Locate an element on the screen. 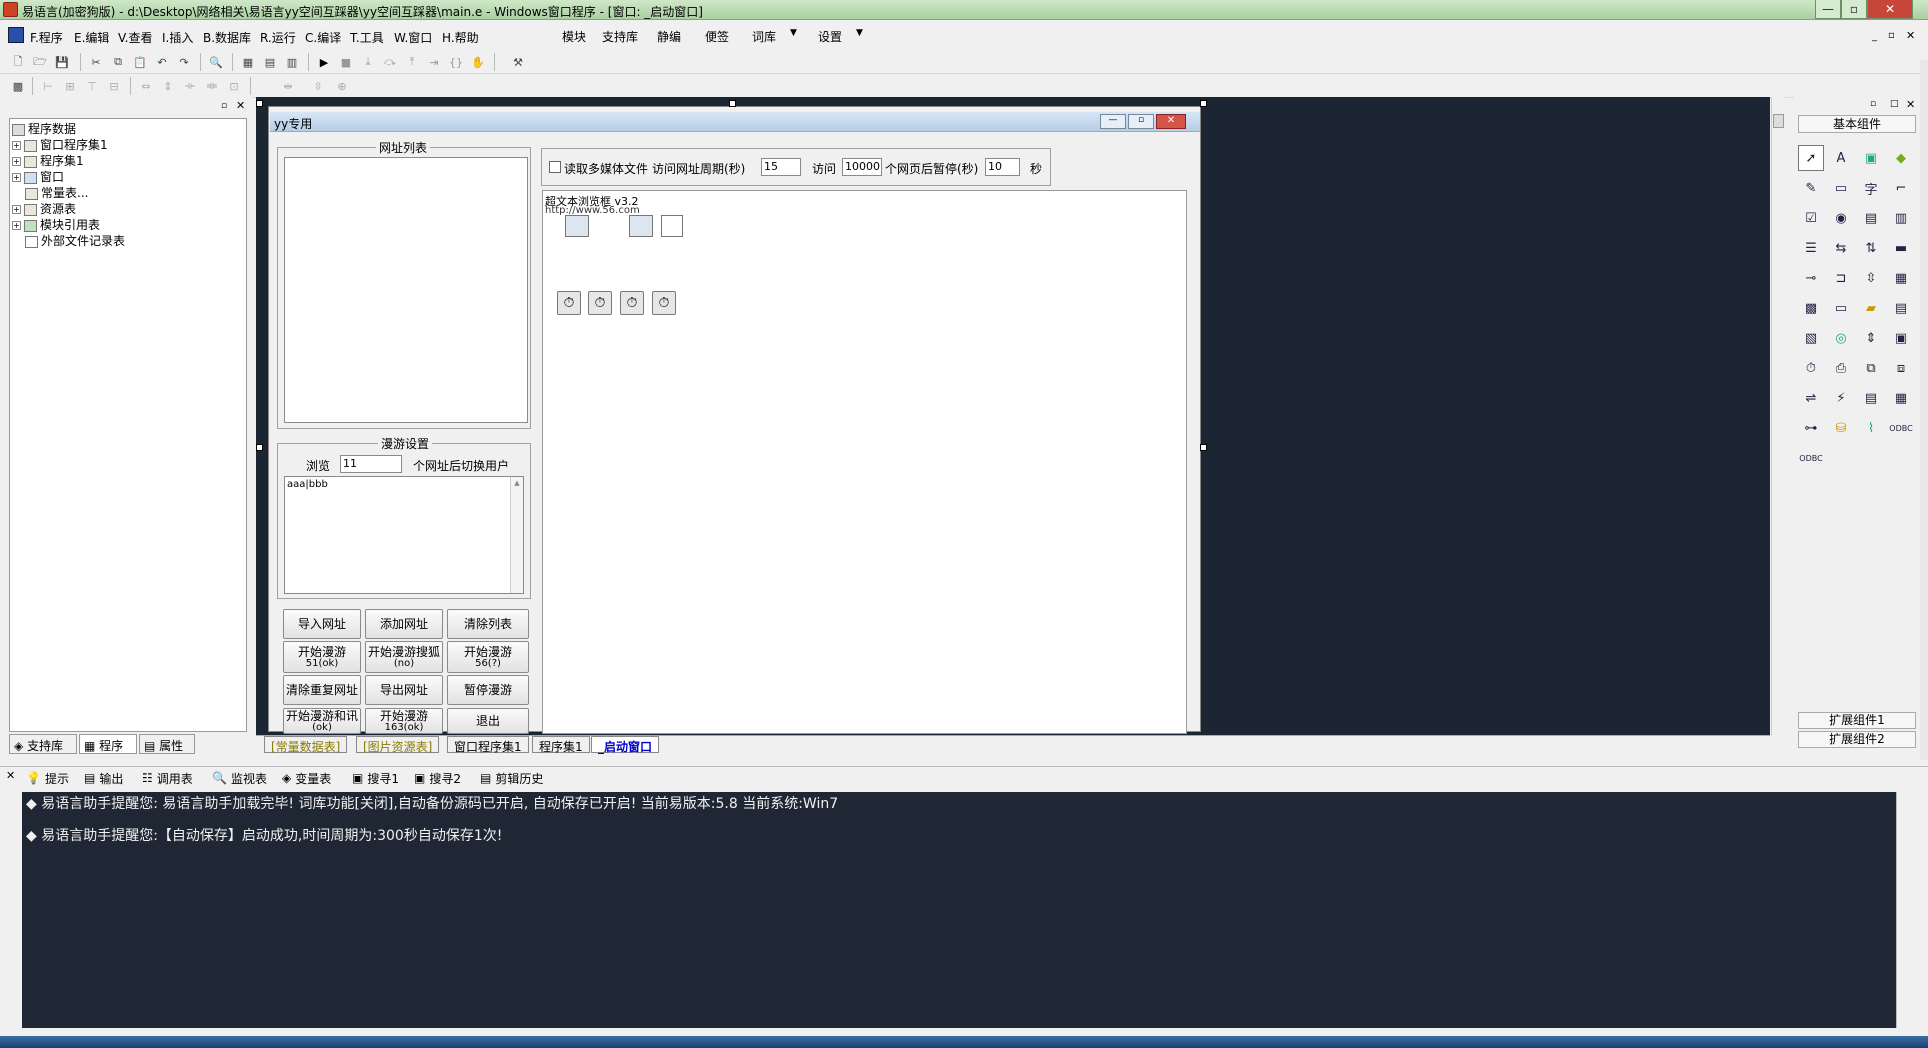 Image resolution: width=1928 pixels, height=1048 pixels. export-url-button: 导出网址 is located at coordinates (404, 690).